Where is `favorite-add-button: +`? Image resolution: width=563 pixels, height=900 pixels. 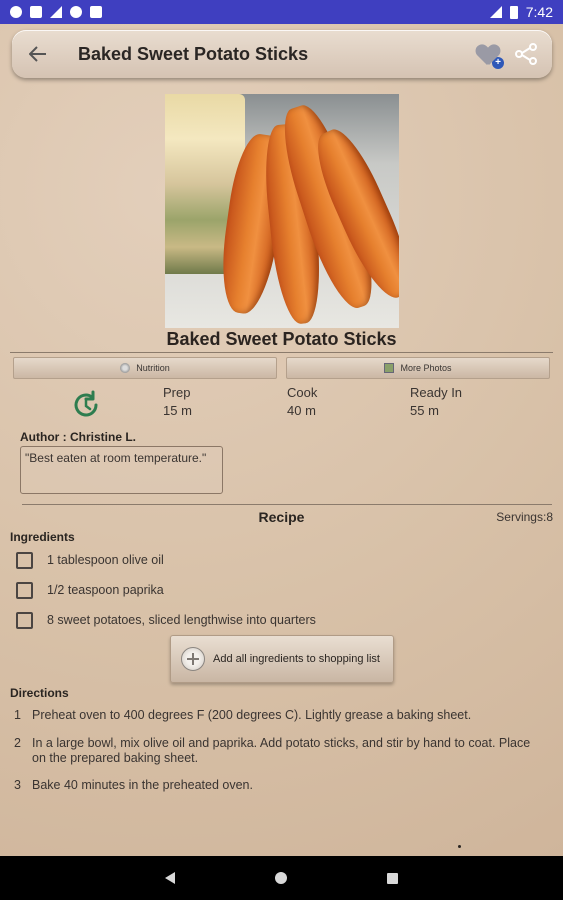
favorite-add-button: + is located at coordinates (490, 56).